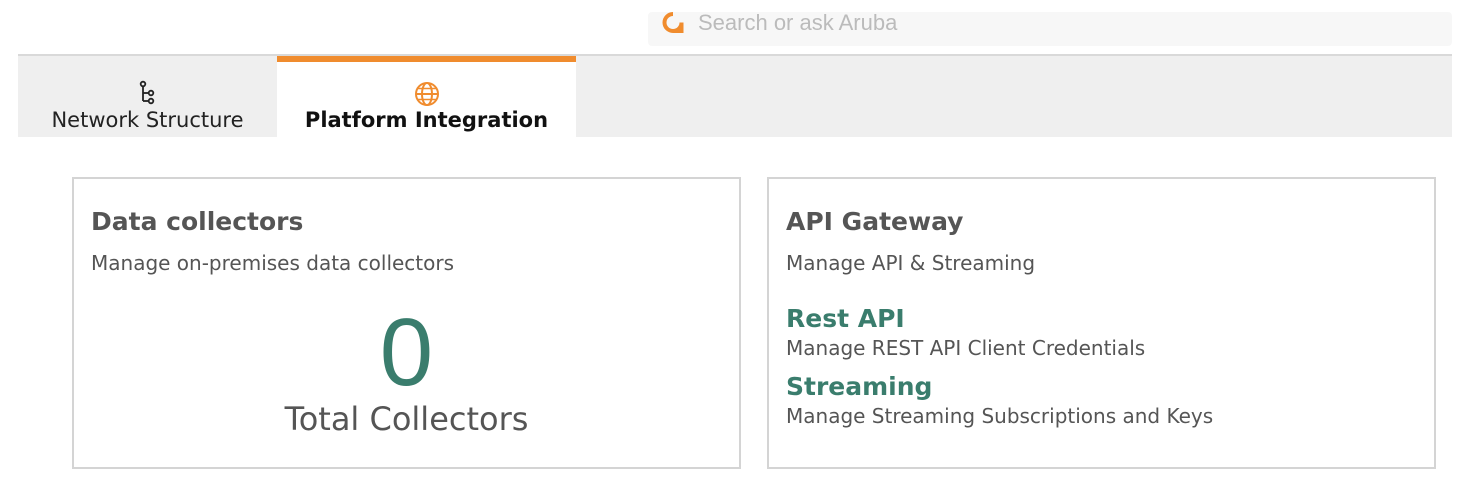 The height and width of the screenshot is (496, 1466). Describe the element at coordinates (845, 319) in the screenshot. I see `rest-api-link: Rest API` at that location.